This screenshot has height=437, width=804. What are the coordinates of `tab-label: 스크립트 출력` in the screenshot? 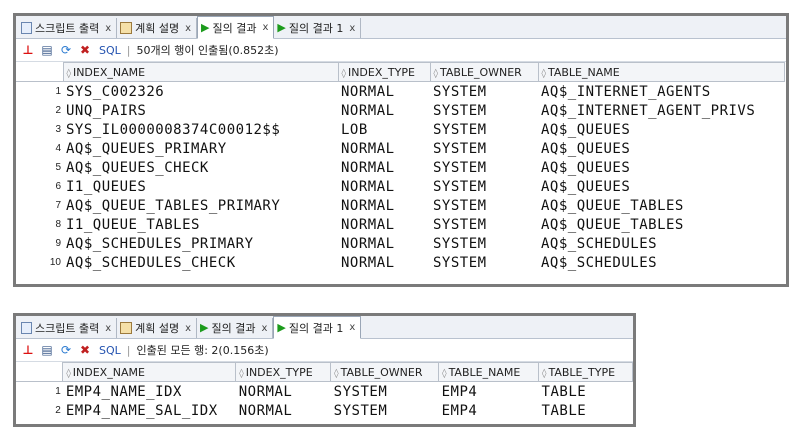 It's located at (67, 28).